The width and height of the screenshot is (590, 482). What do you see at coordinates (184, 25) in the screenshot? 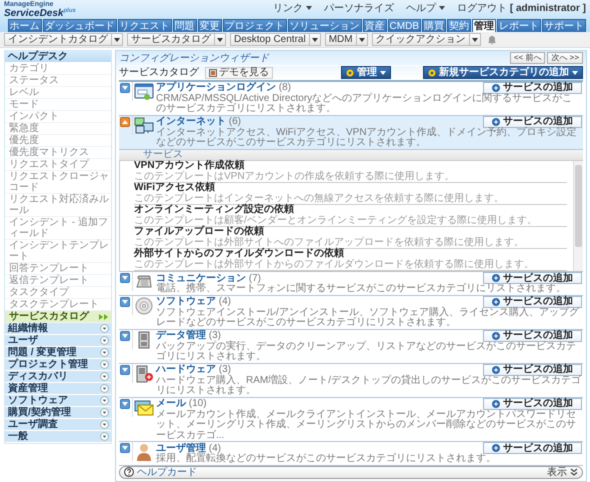
I see `nav-tab: 問題` at bounding box center [184, 25].